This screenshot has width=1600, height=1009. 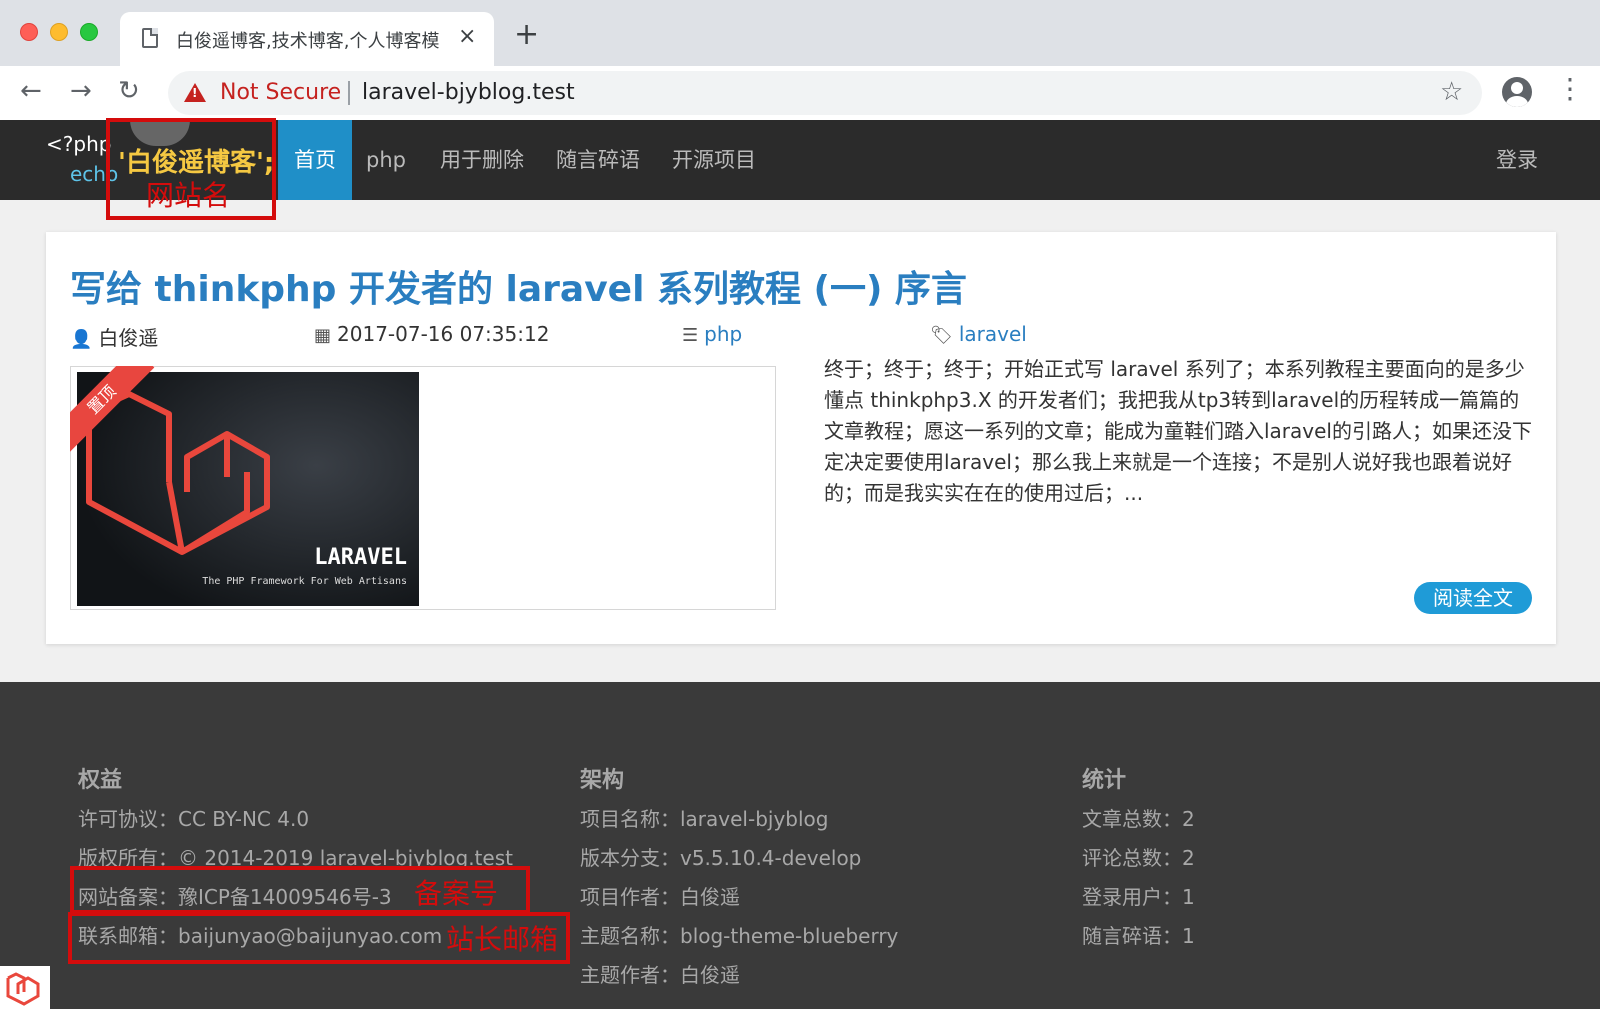 I want to click on post-date-text: 2017-07-16 07:35:12, so click(x=443, y=334).